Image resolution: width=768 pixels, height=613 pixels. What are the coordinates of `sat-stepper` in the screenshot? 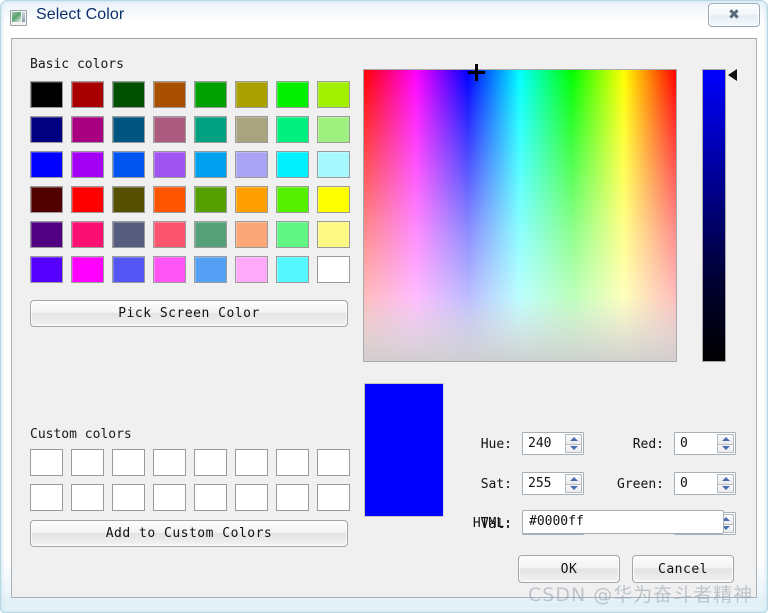 It's located at (573, 483).